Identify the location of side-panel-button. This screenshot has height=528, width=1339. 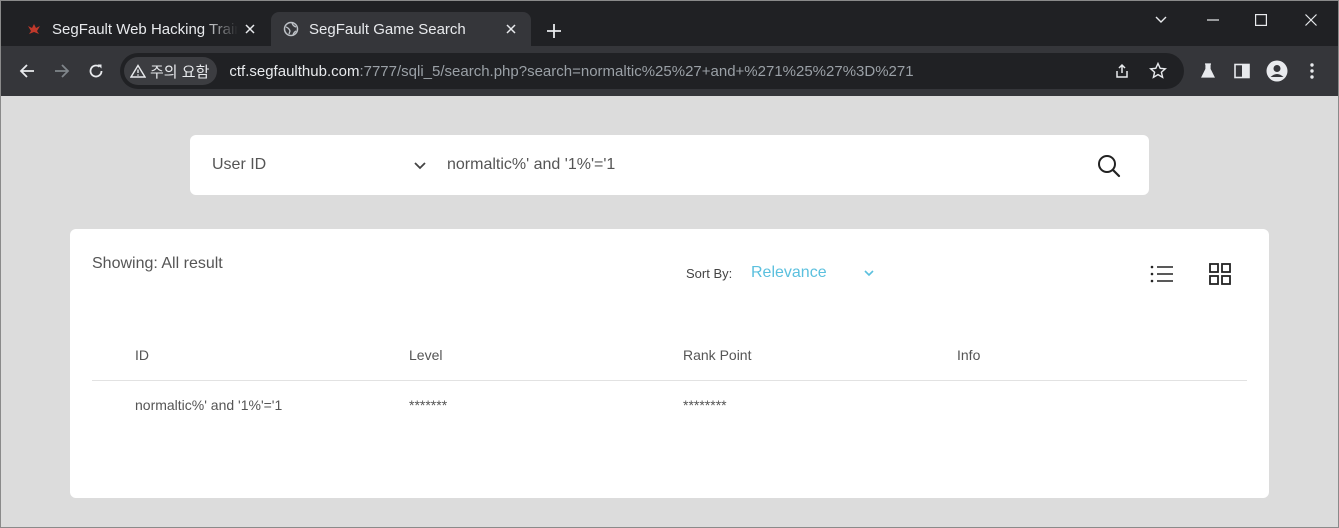
(1242, 71).